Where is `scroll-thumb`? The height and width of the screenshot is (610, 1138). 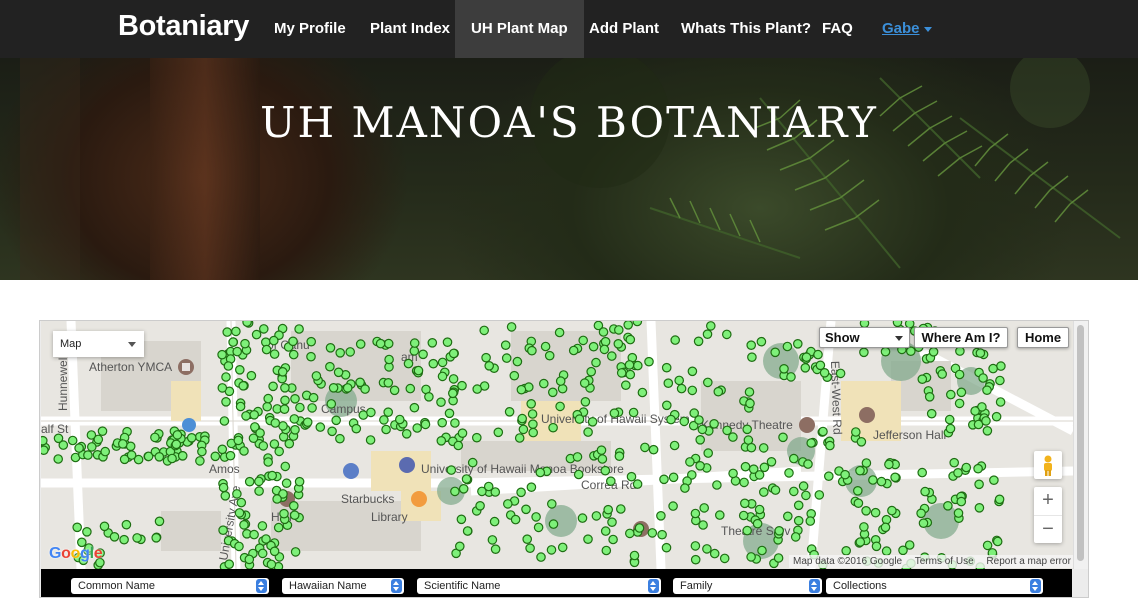 scroll-thumb is located at coordinates (1080, 443).